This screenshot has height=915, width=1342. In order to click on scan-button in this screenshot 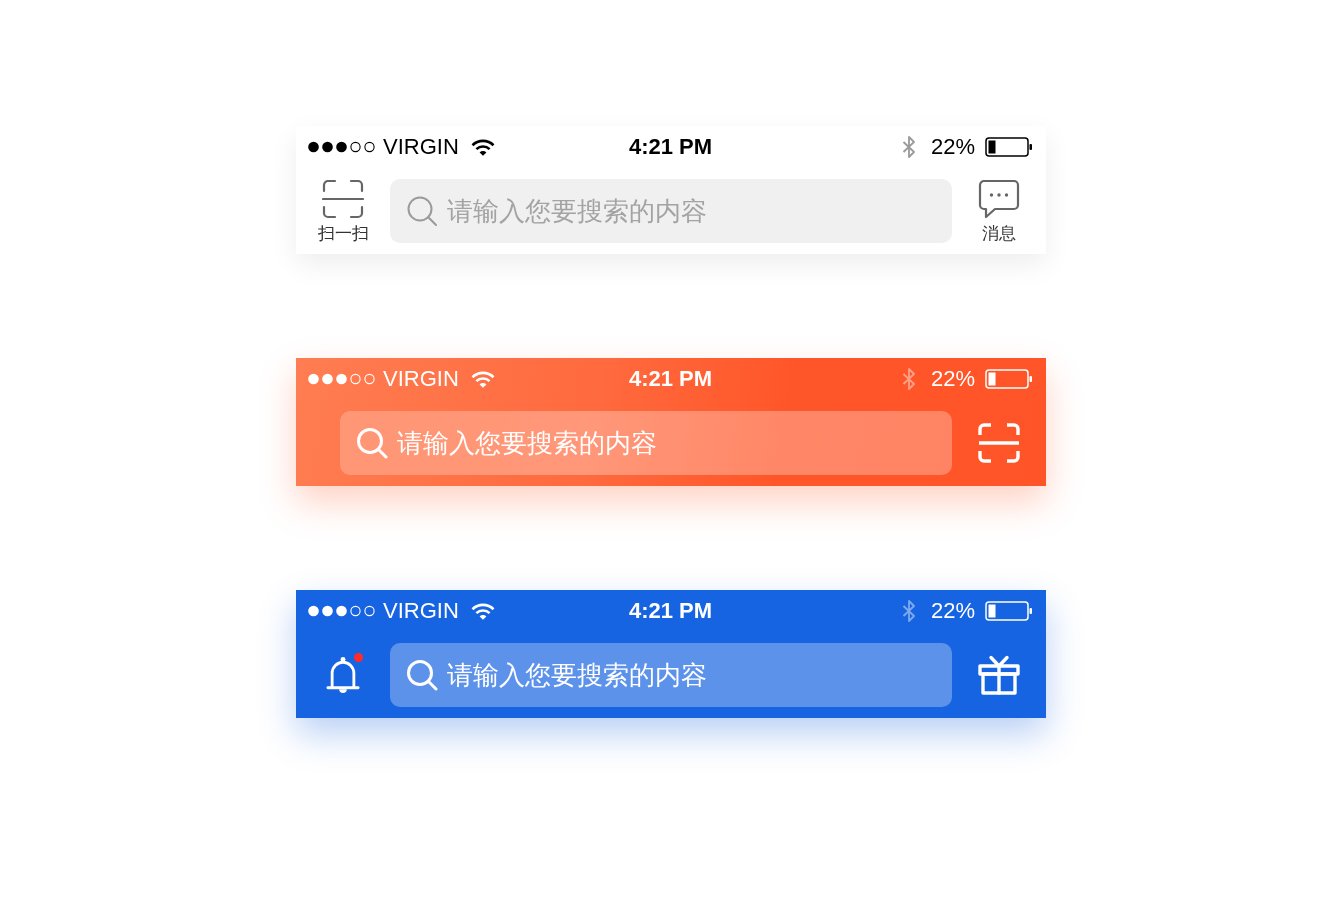, I will do `click(999, 443)`.